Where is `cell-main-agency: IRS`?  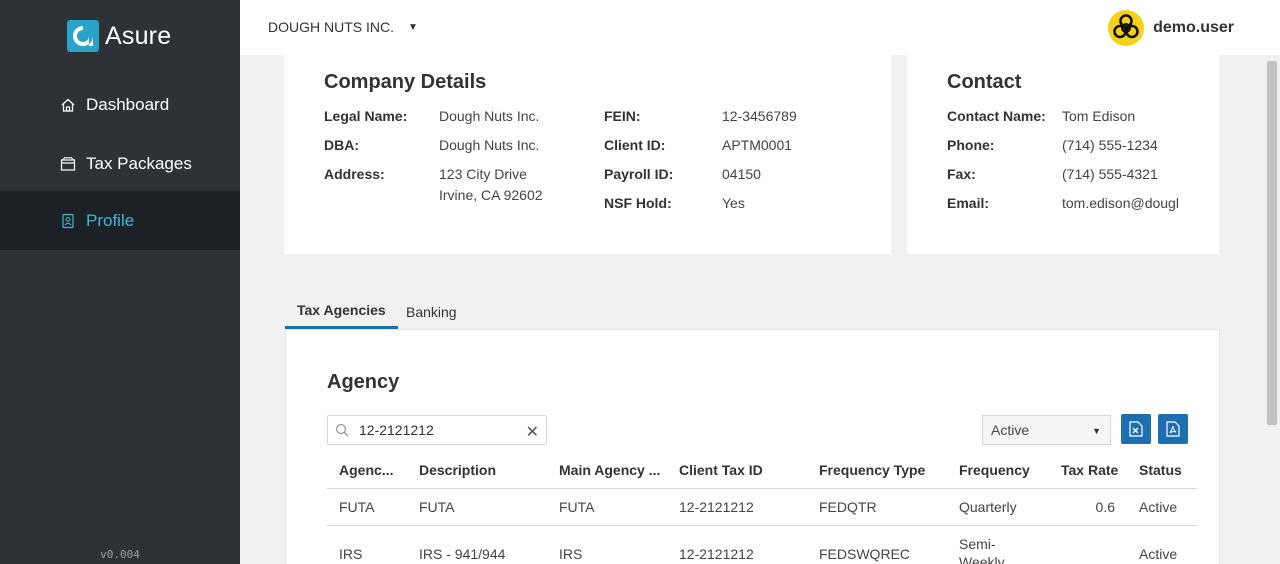 cell-main-agency: IRS is located at coordinates (571, 554).